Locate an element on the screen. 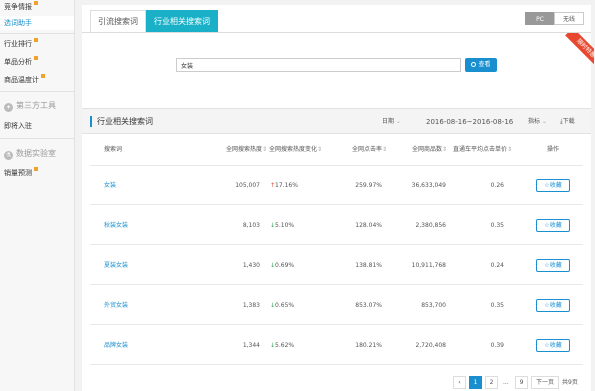 Image resolution: width=595 pixels, height=391 pixels. date-range: 2016-08-16~2016-08-16 is located at coordinates (470, 122).